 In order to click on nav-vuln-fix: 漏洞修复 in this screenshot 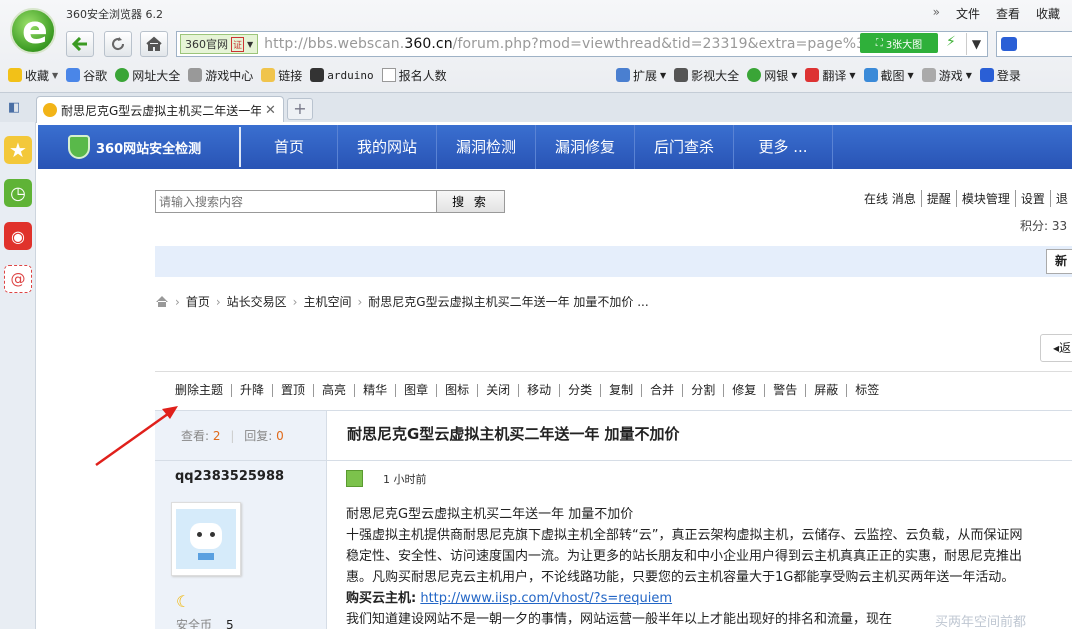, I will do `click(585, 147)`.